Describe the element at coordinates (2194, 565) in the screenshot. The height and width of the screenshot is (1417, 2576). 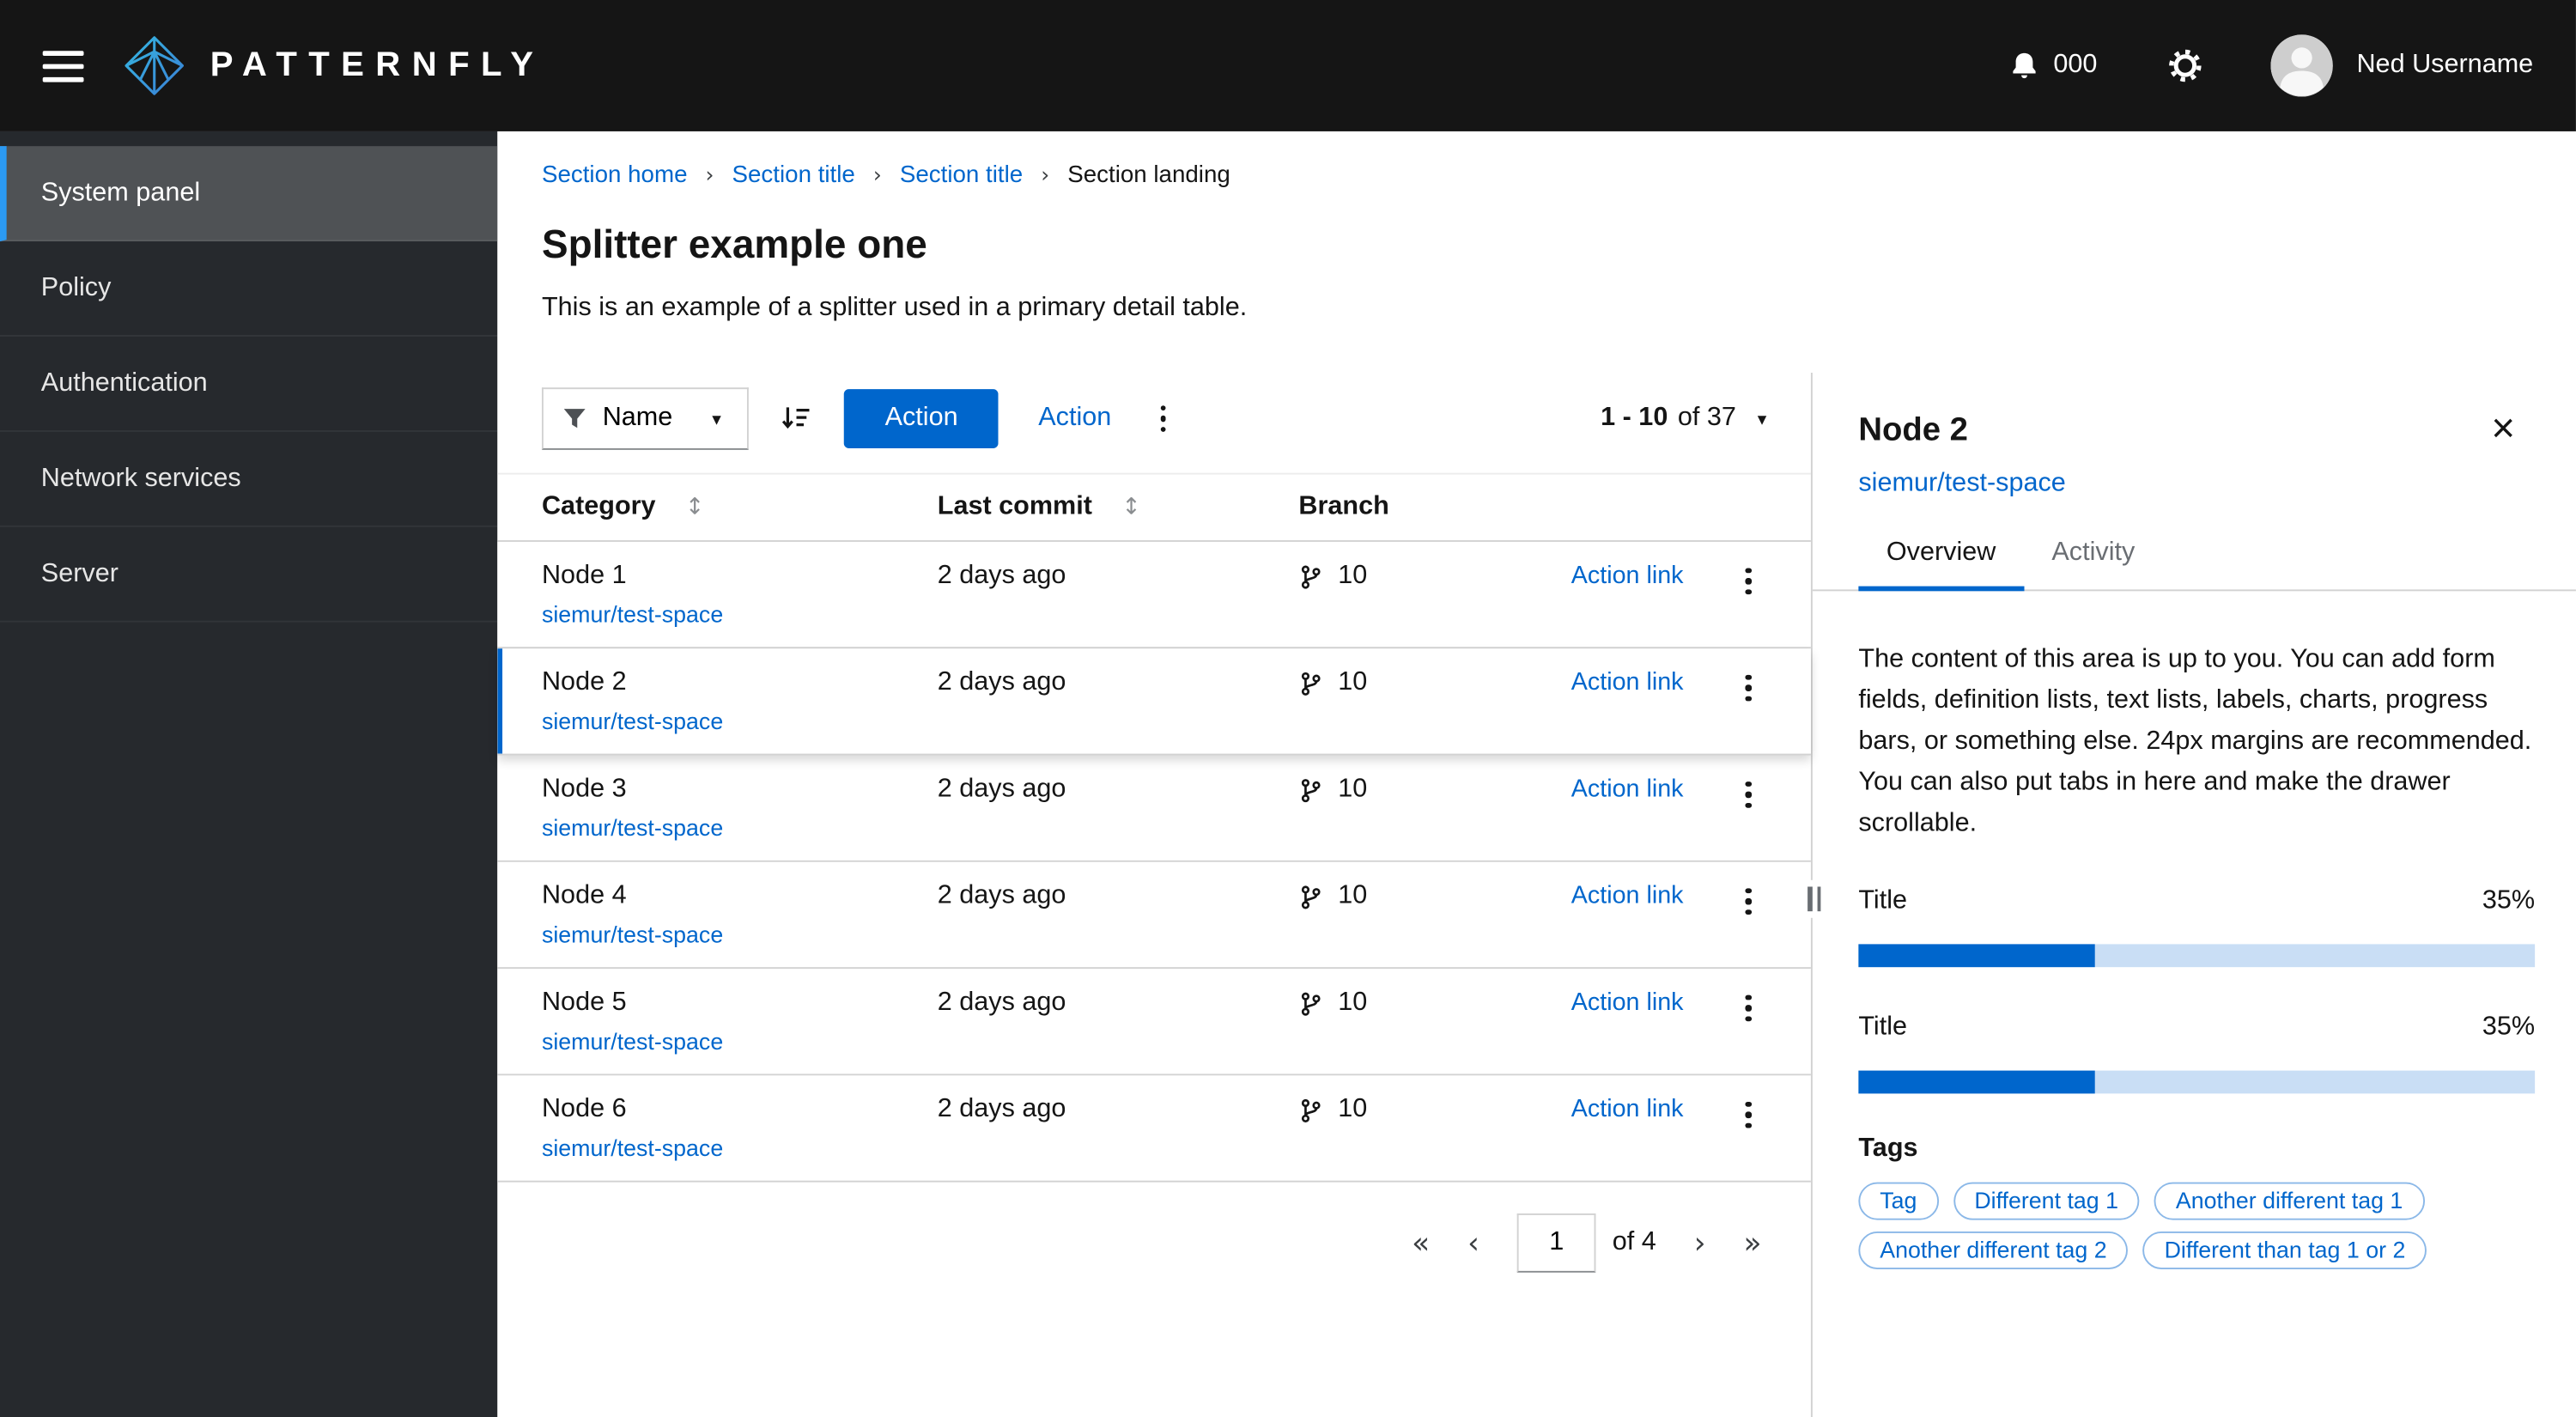
I see `drawer-tabs: Overview Activity` at that location.